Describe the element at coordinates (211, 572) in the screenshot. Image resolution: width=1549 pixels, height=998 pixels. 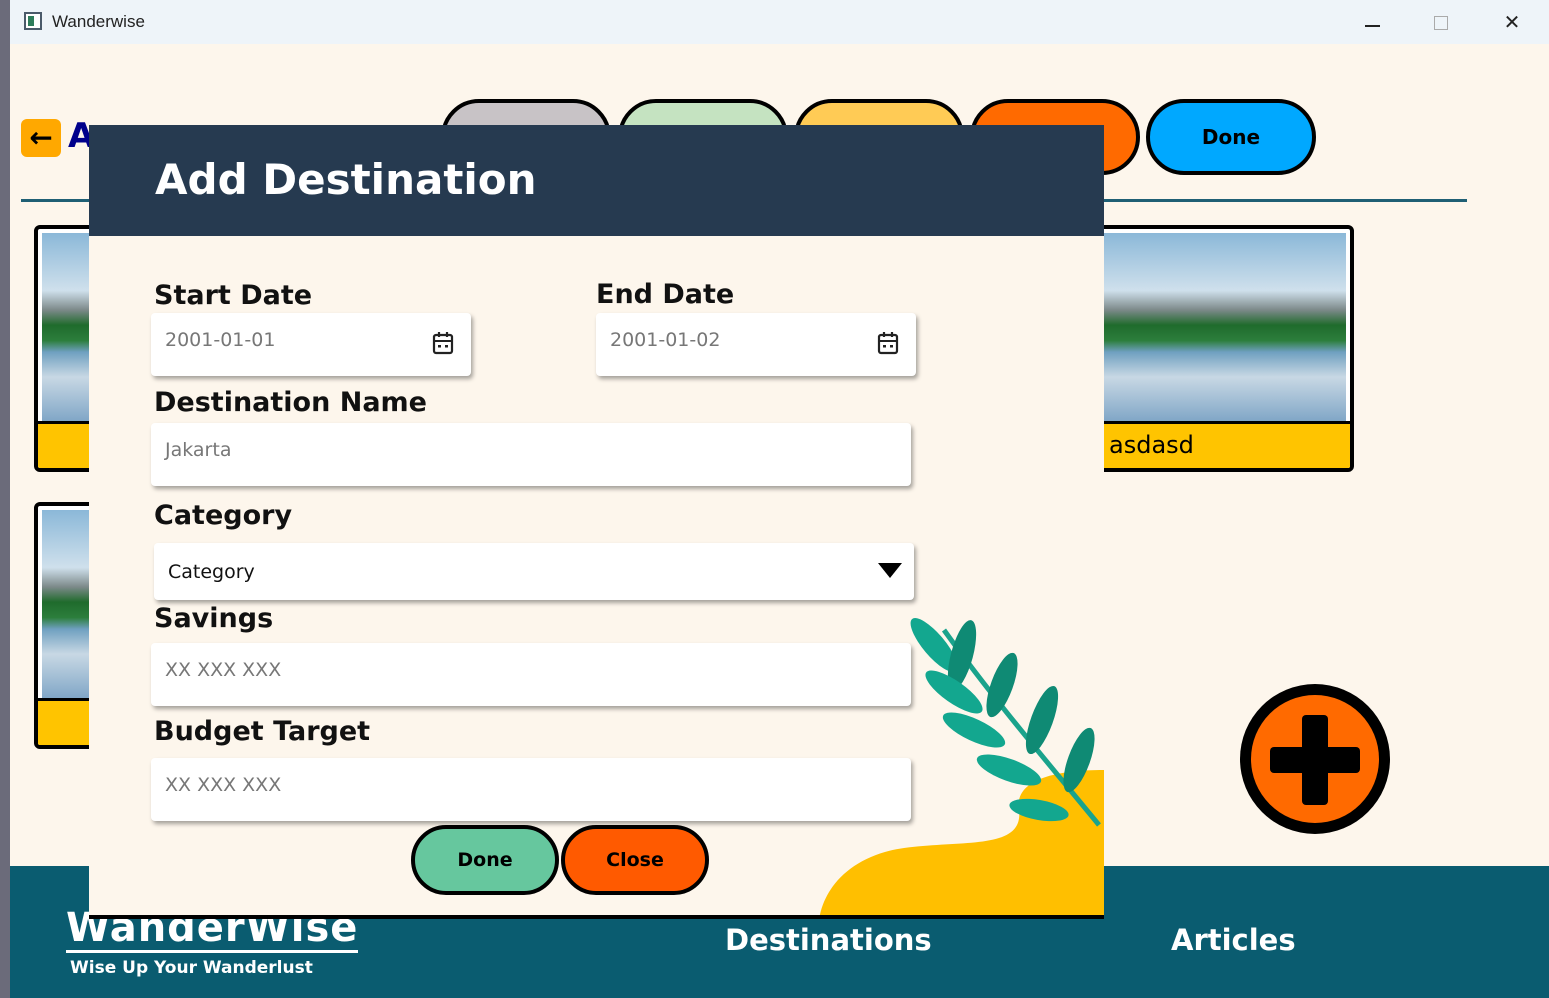
I see `category-value: Category` at that location.